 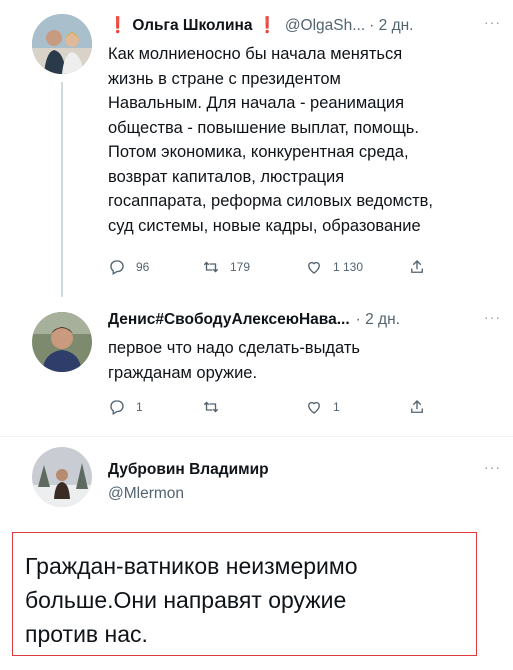 I want to click on retweet-button, so click(x=211, y=407).